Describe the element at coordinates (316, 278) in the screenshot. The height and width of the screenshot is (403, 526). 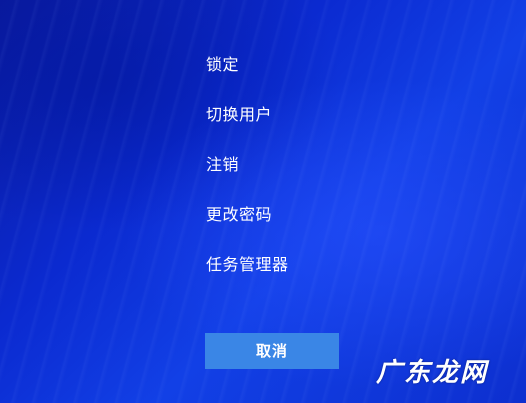
I see `menu-item-task-manager: 任务管理器` at that location.